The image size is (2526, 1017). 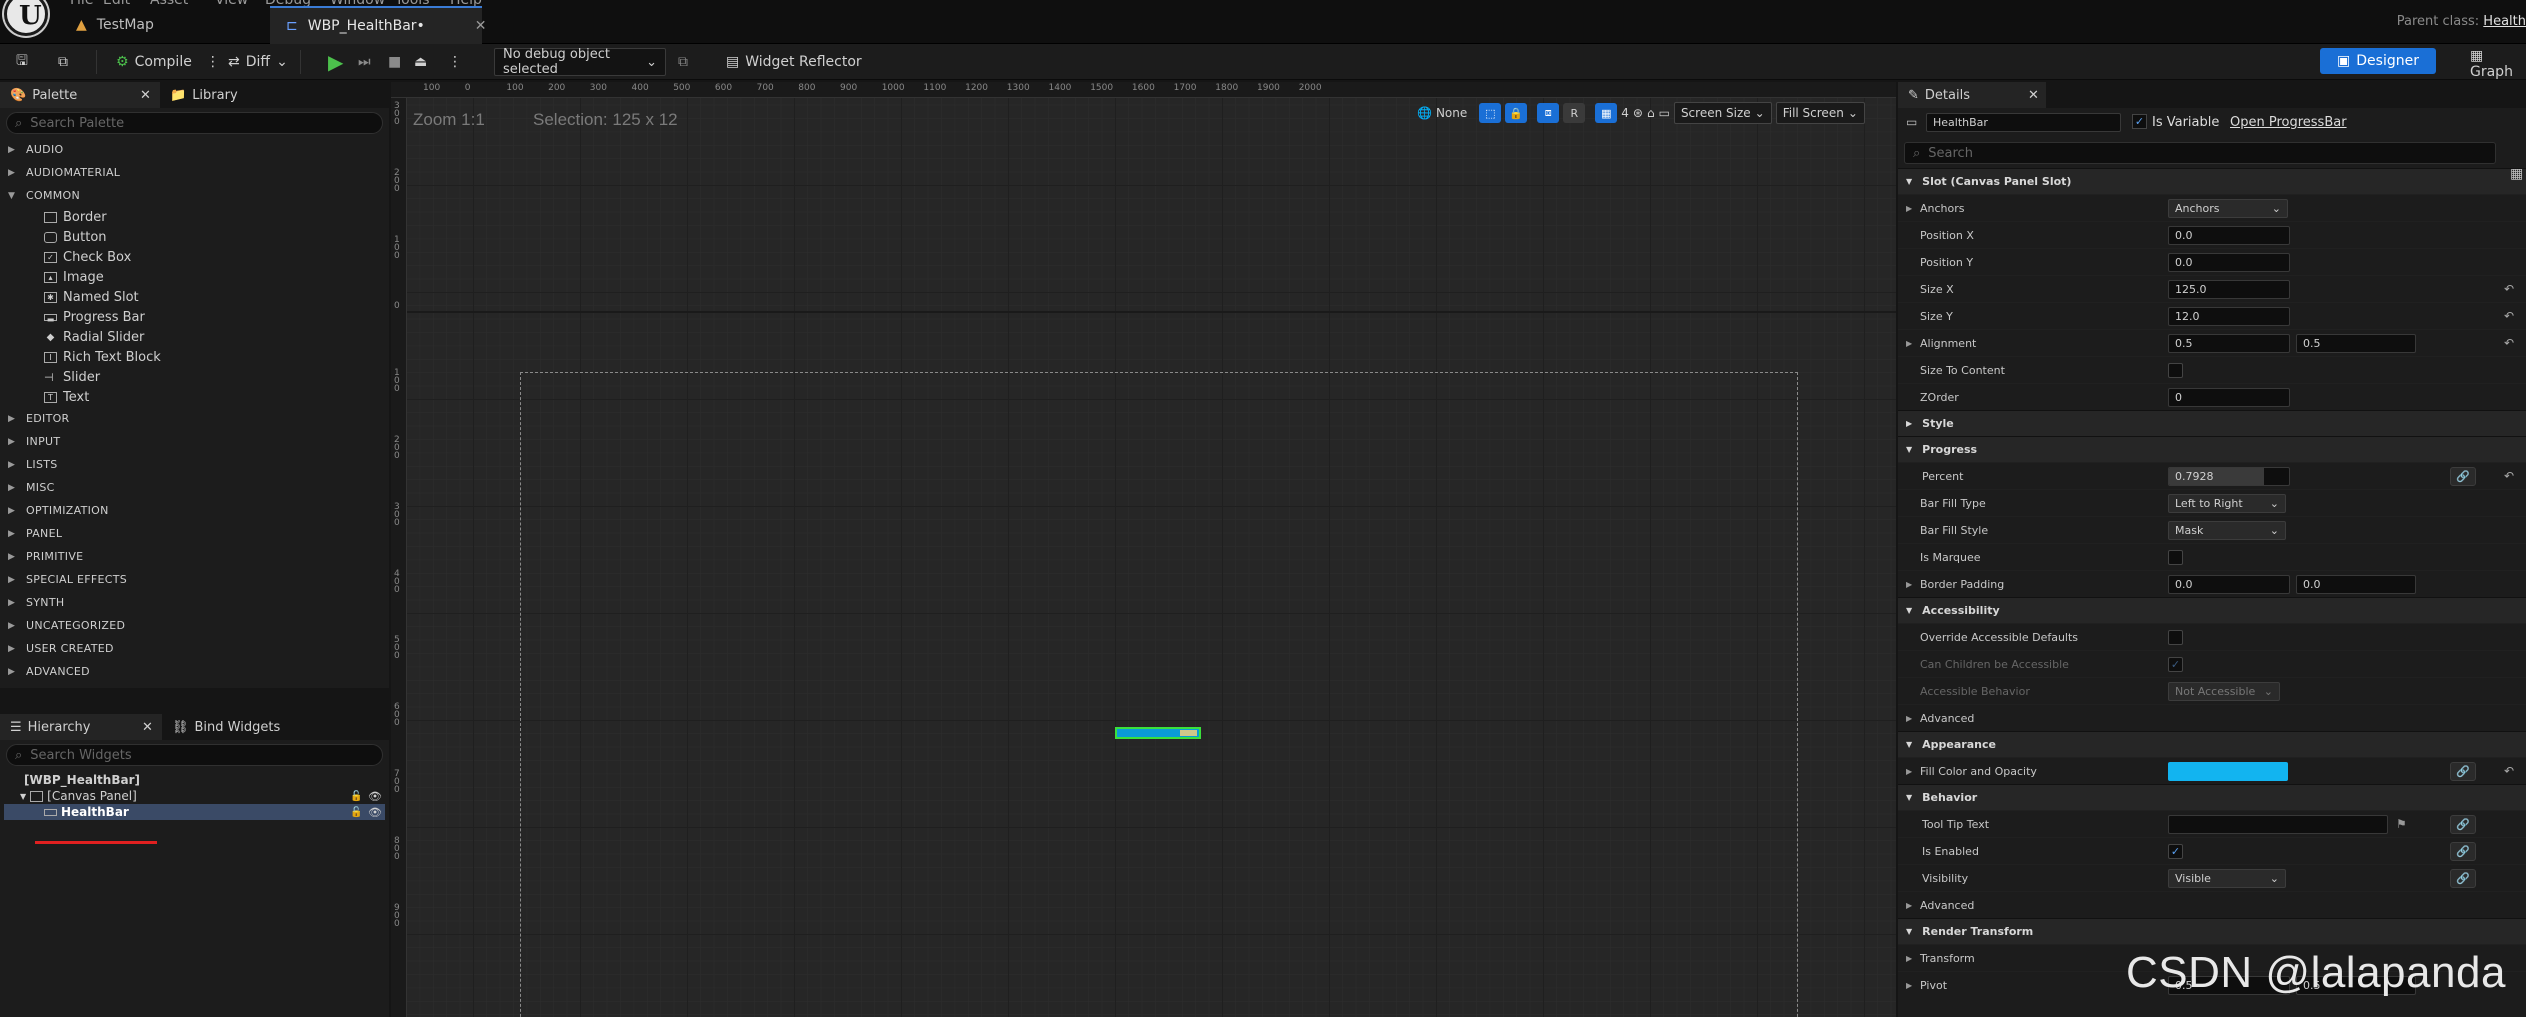 What do you see at coordinates (2023, 122) in the screenshot?
I see `widget-name-input: HealthBar` at bounding box center [2023, 122].